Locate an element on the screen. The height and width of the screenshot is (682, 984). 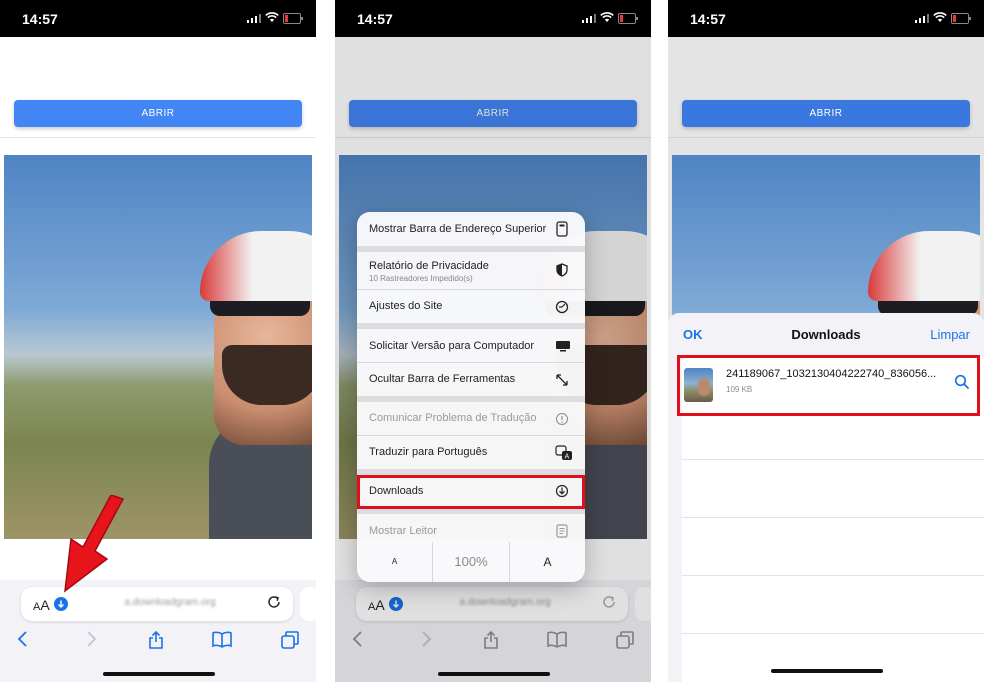
download-item-highlight-box is located at coordinates (828, 385).